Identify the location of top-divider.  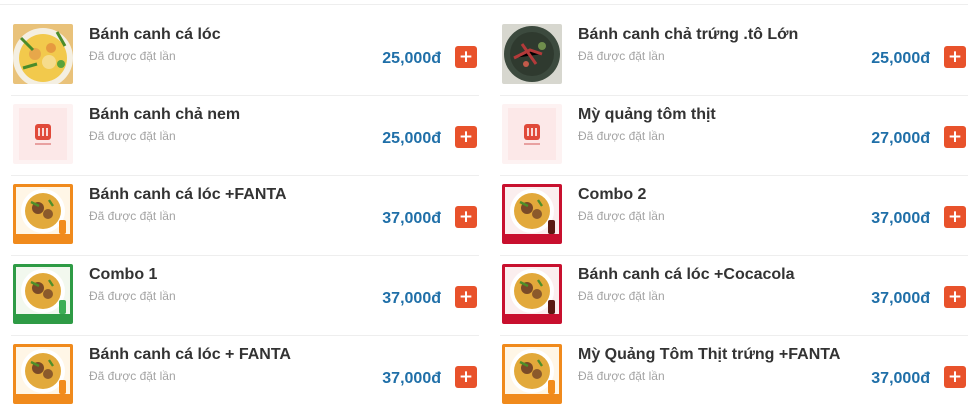
(484, 4).